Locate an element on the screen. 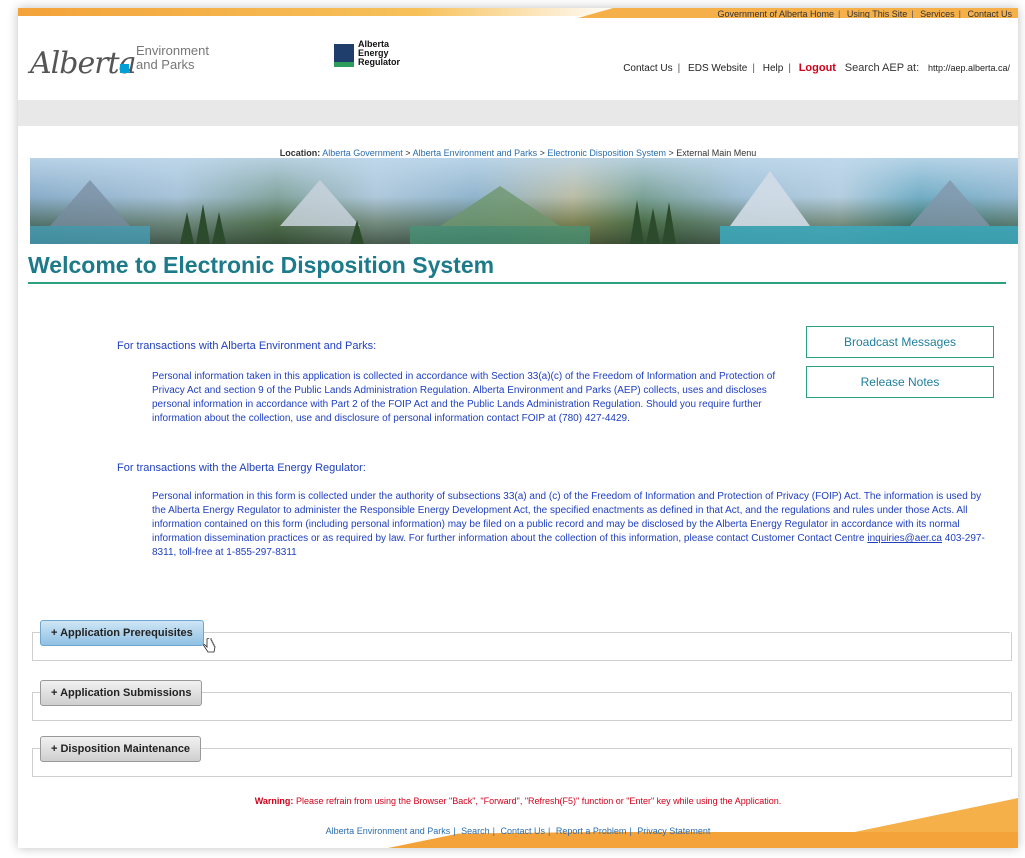 This screenshot has height=858, width=1025. application-submissions-button: + Application Submissions is located at coordinates (121, 693).